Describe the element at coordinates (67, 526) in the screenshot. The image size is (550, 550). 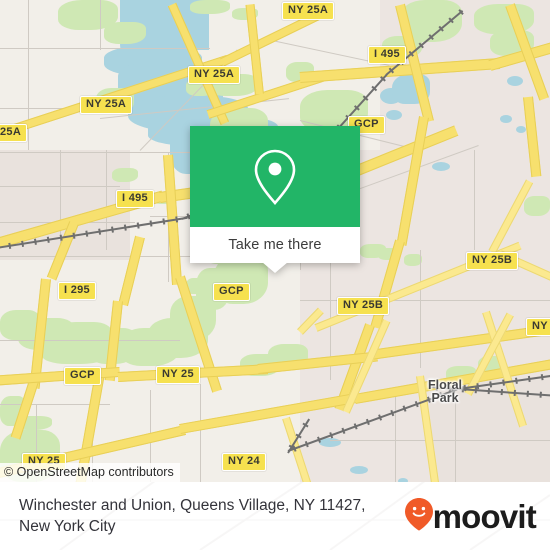
I see `location-line-2: New York City` at that location.